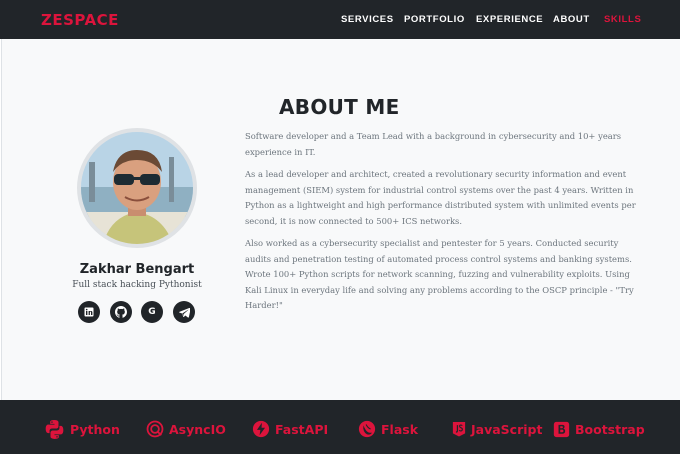 The width and height of the screenshot is (680, 454). I want to click on nav-link-about: ABOUT, so click(571, 19).